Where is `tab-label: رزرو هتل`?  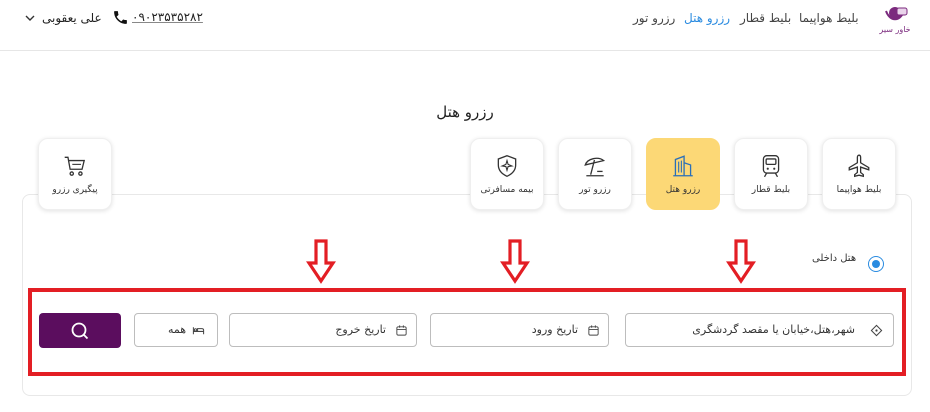
tab-label: رزرو هتل is located at coordinates (683, 190).